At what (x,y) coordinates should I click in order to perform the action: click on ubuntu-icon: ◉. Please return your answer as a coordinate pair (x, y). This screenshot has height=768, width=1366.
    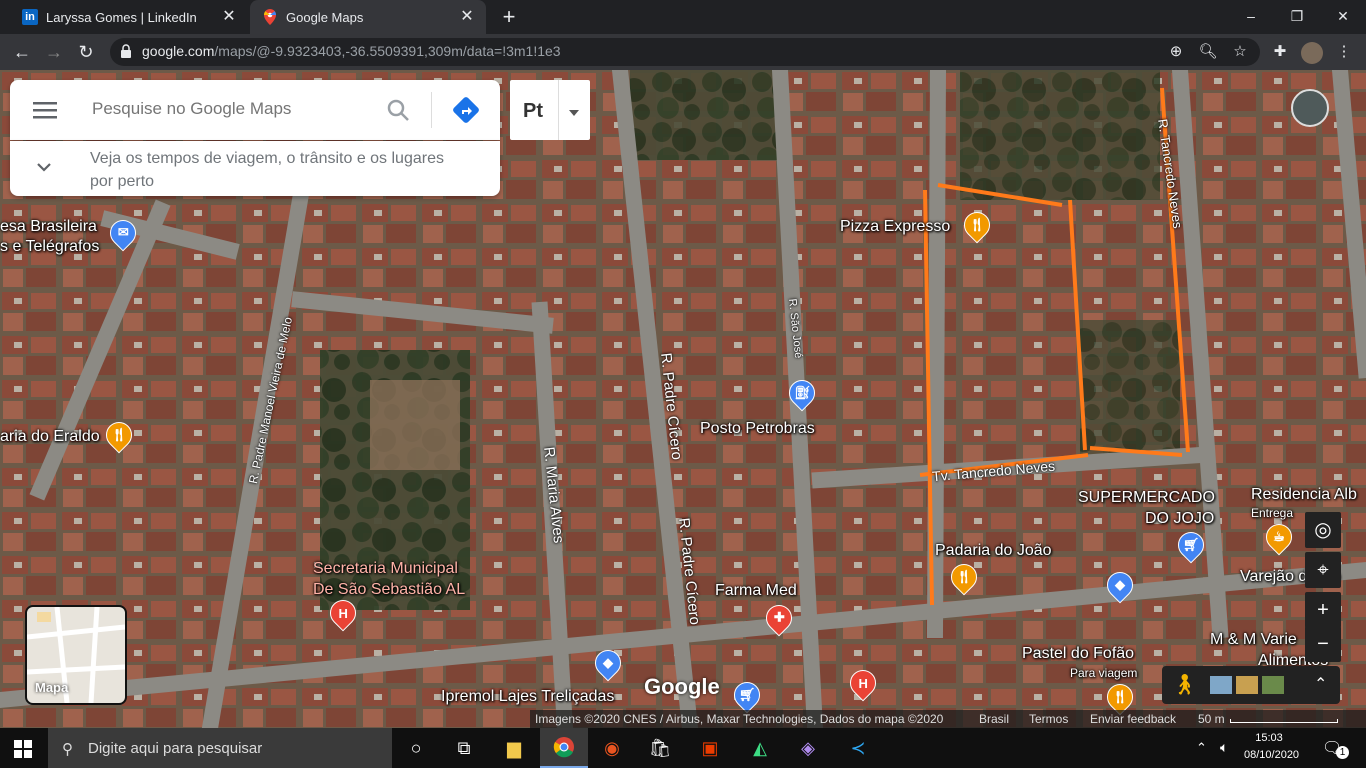
    Looking at the image, I should click on (612, 748).